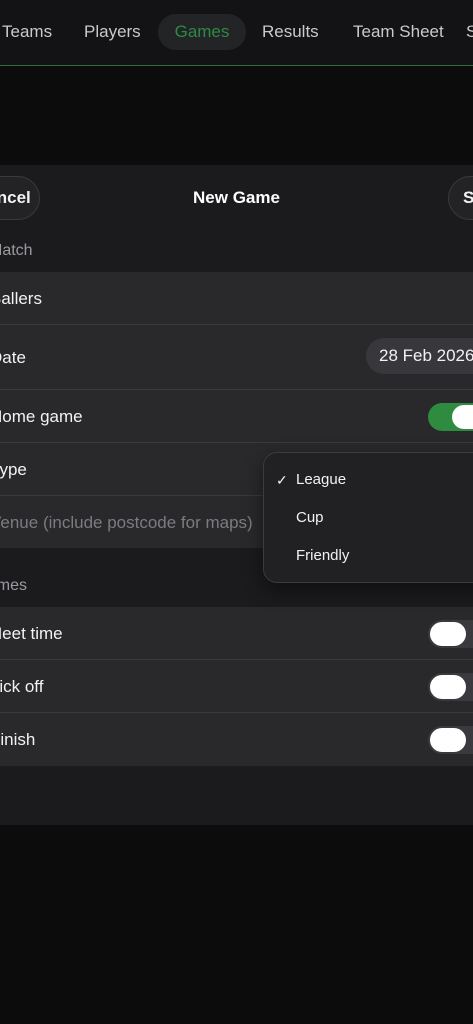 The height and width of the screenshot is (1024, 473). I want to click on venue-input: Venue (include postcode for maps), so click(126, 523).